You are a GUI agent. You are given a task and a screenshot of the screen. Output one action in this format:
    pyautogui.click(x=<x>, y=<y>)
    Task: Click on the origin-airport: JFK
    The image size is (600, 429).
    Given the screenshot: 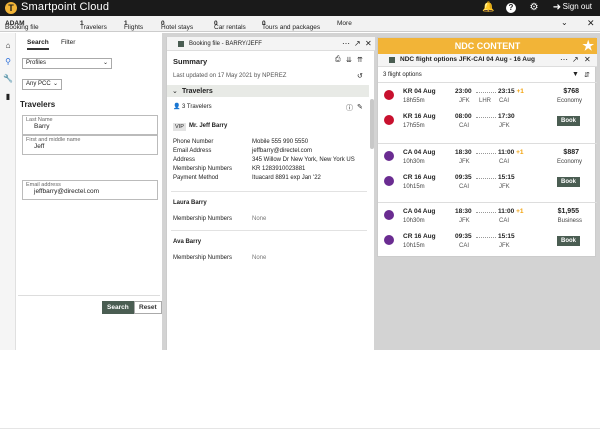 What is the action you would take?
    pyautogui.click(x=464, y=221)
    